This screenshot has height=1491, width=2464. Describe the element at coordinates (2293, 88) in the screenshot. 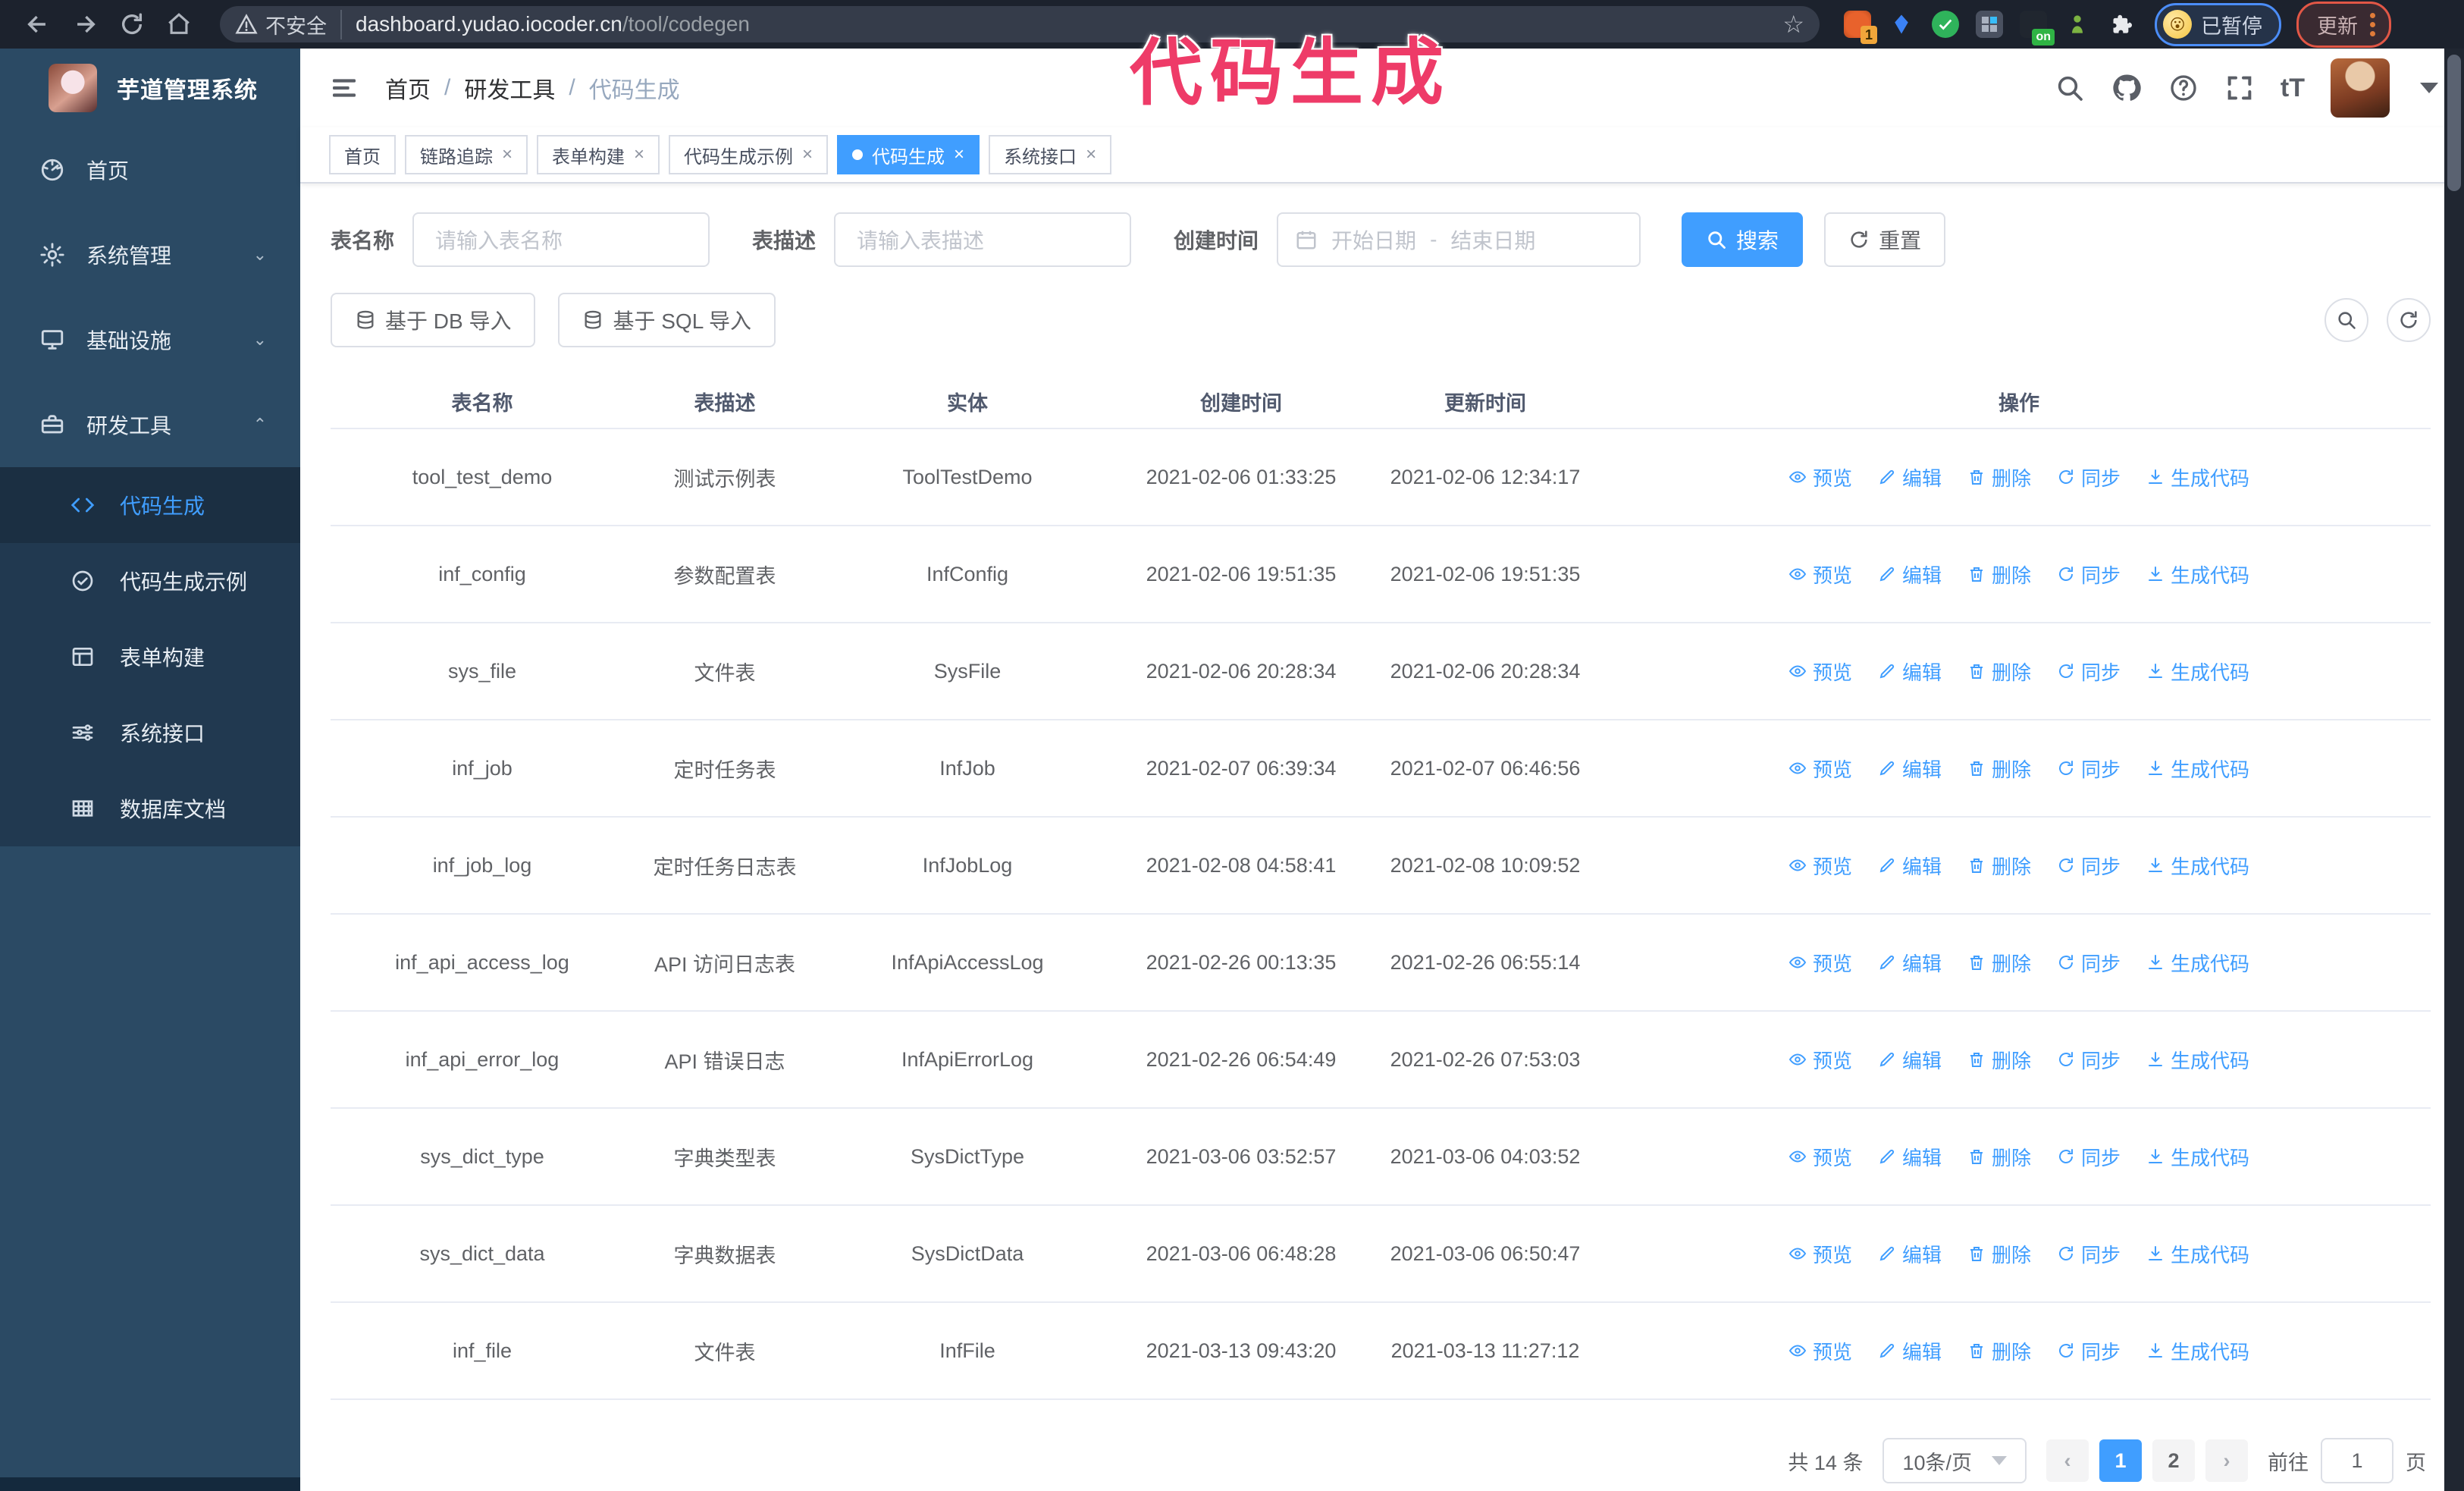

I see `font-size-icon: tT` at that location.